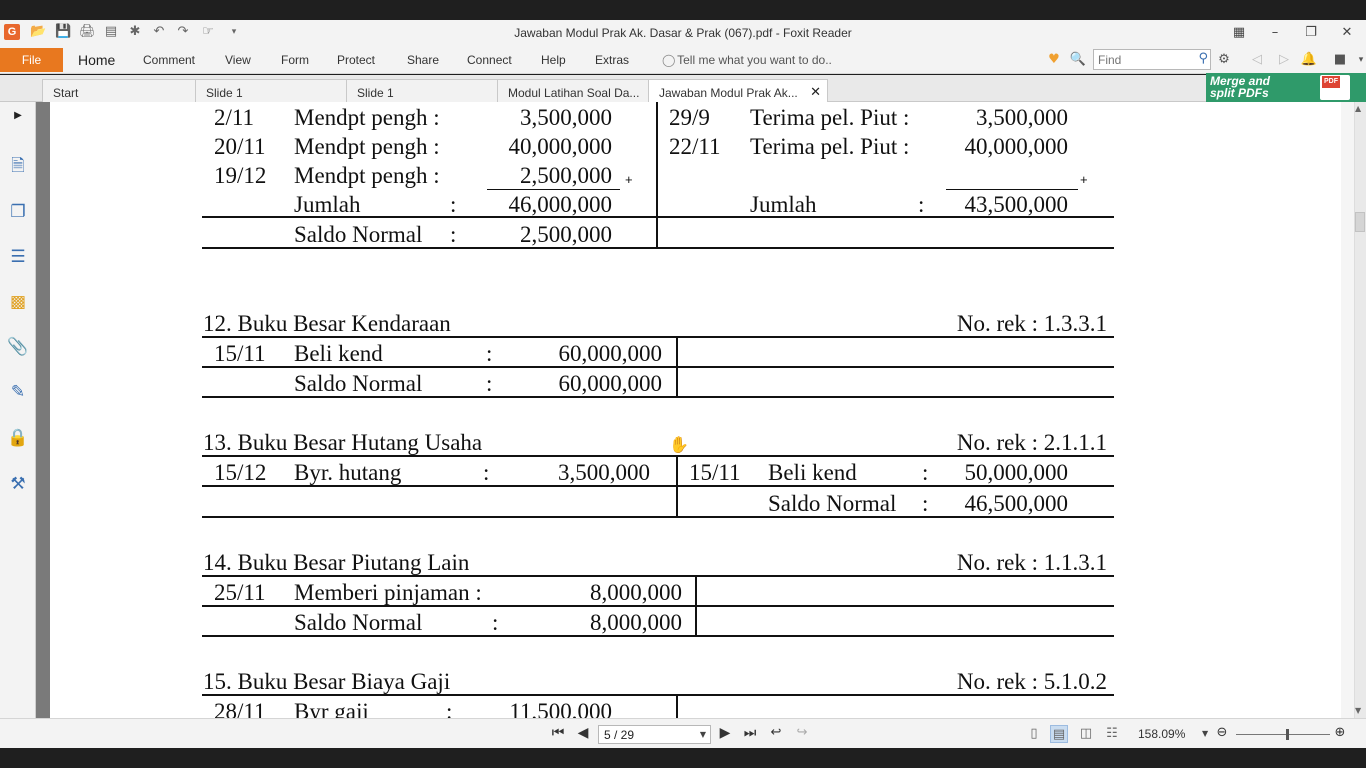  Describe the element at coordinates (18, 484) in the screenshot. I see `edit-tool-icon: ⚒` at that location.